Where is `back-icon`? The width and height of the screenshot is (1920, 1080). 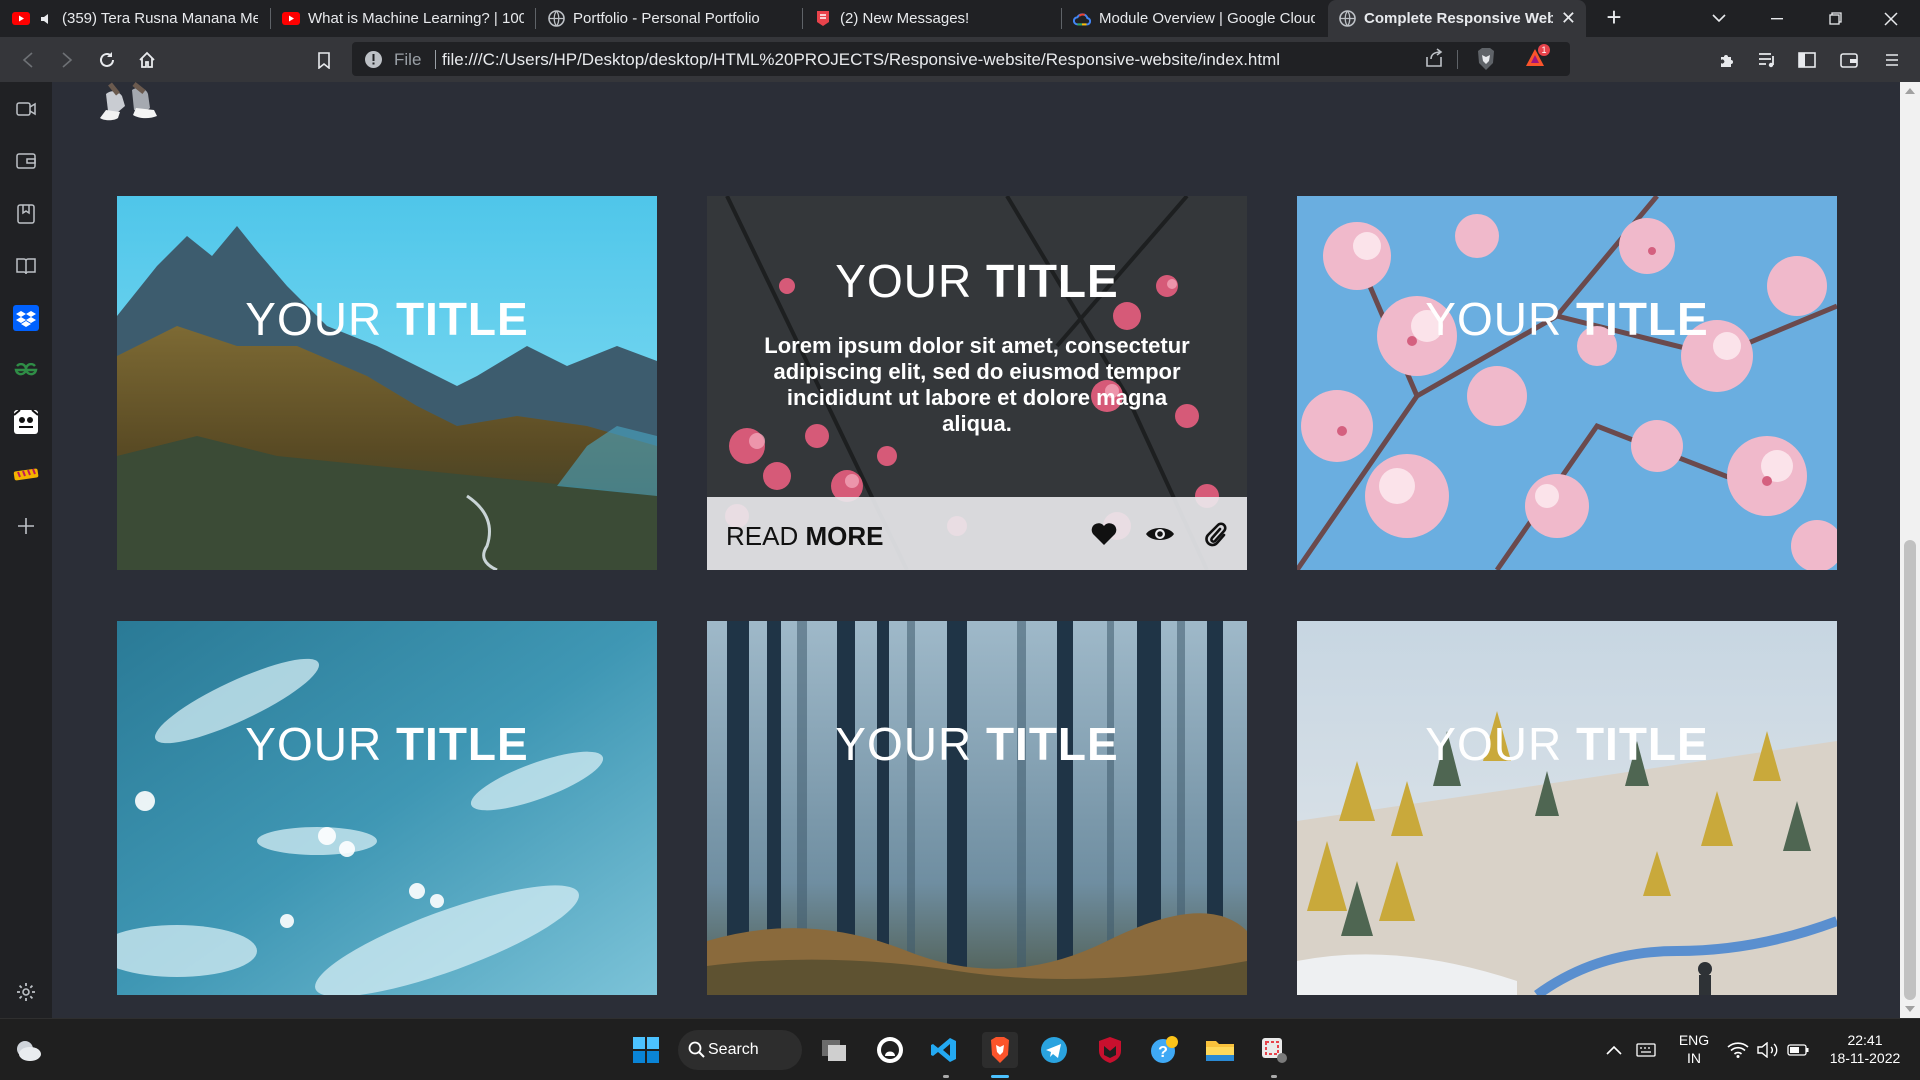 back-icon is located at coordinates (28, 60).